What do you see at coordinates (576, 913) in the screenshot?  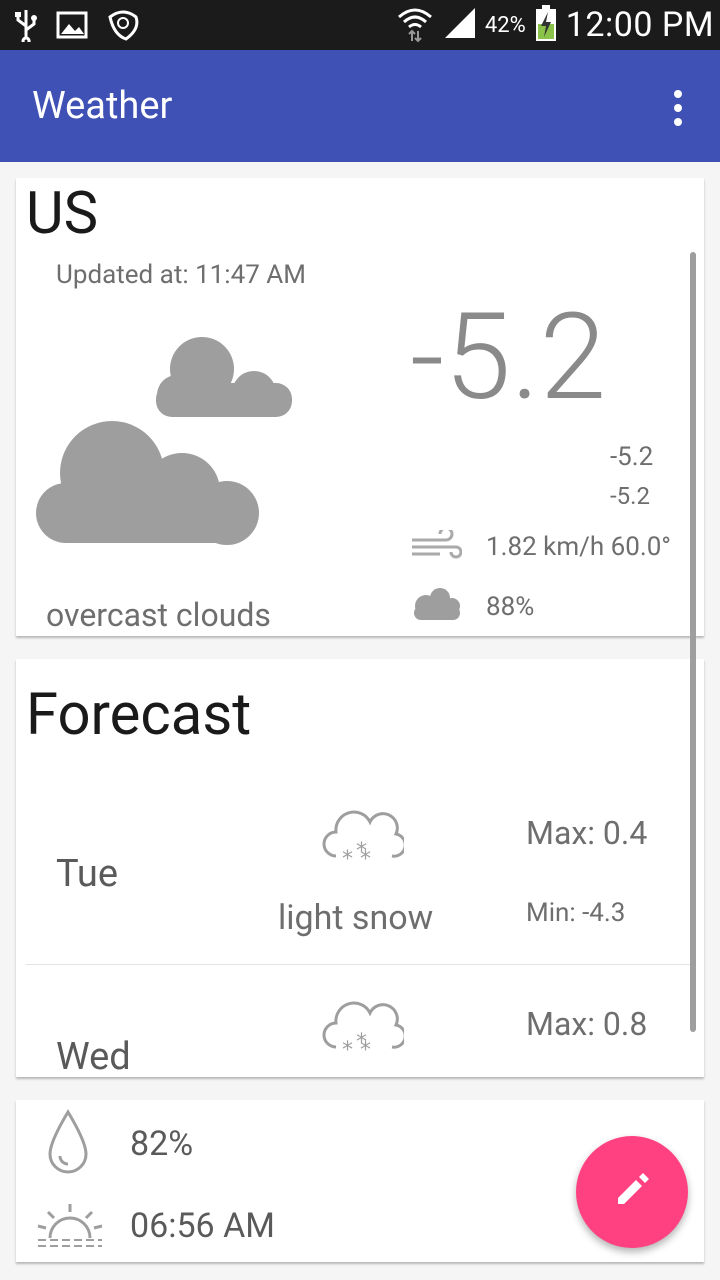 I see `forecast-min: Min: -4.3` at bounding box center [576, 913].